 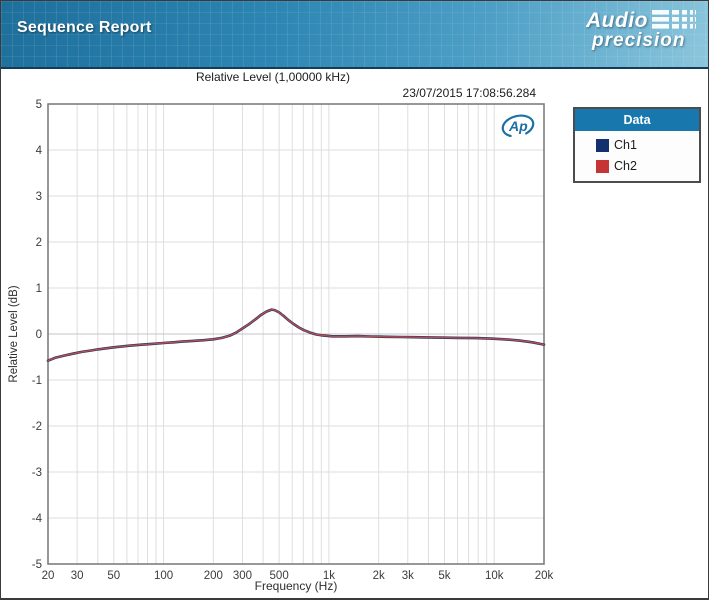 What do you see at coordinates (39, 197) in the screenshot?
I see `y-tick-label: 3` at bounding box center [39, 197].